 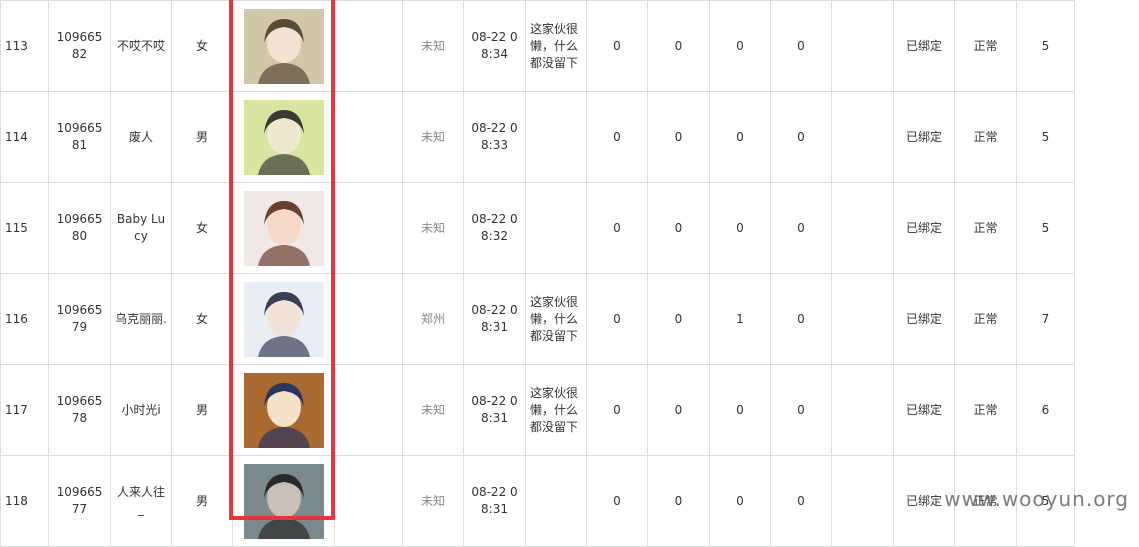 I want to click on register-time: 08-22 08:34, so click(x=494, y=46).